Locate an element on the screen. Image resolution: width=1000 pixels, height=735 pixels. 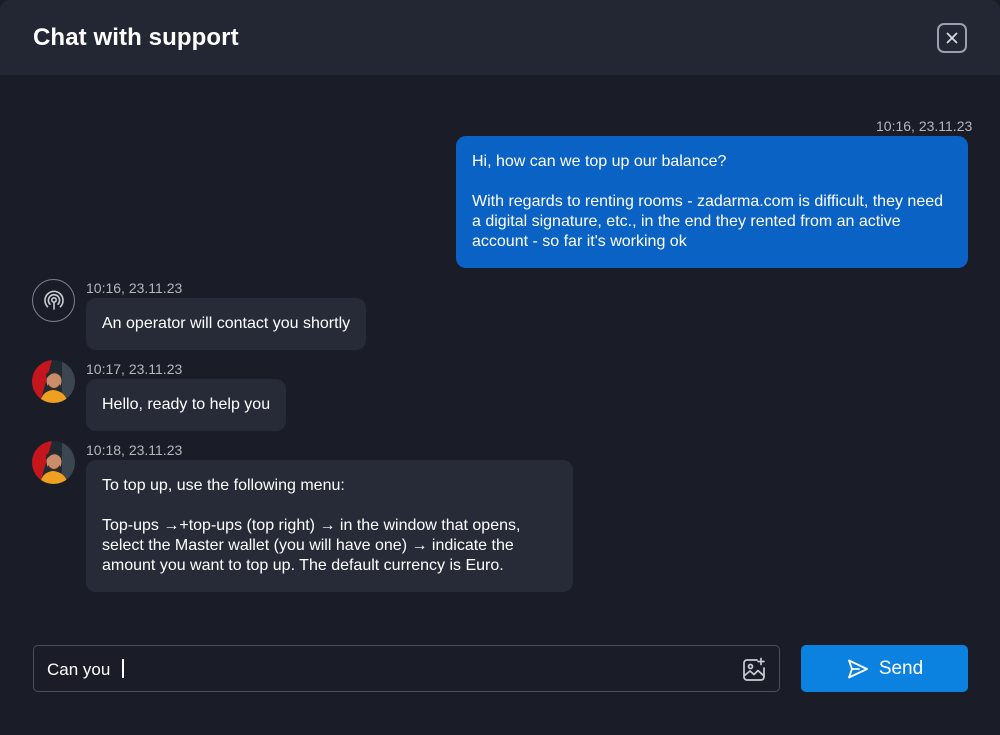
send-button: Send is located at coordinates (884, 668).